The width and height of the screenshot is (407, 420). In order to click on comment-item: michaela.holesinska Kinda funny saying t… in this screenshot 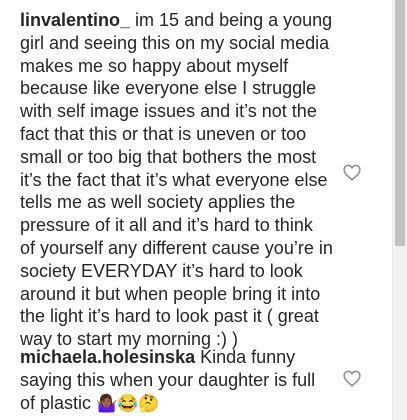, I will do `click(180, 380)`.